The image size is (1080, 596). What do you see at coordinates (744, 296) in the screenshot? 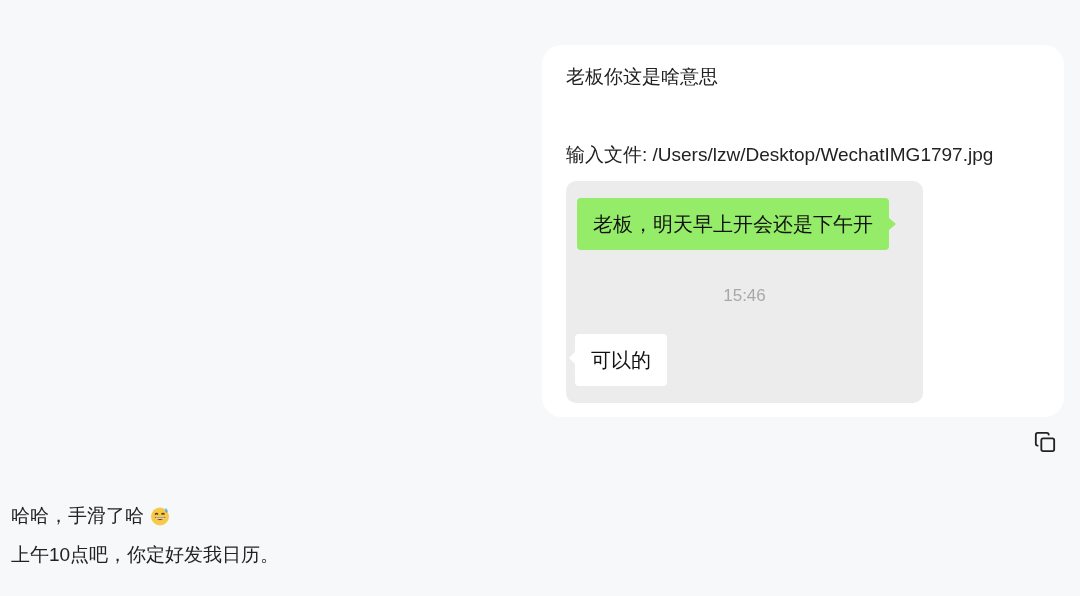
I see `message-timestamp: 15:46` at bounding box center [744, 296].